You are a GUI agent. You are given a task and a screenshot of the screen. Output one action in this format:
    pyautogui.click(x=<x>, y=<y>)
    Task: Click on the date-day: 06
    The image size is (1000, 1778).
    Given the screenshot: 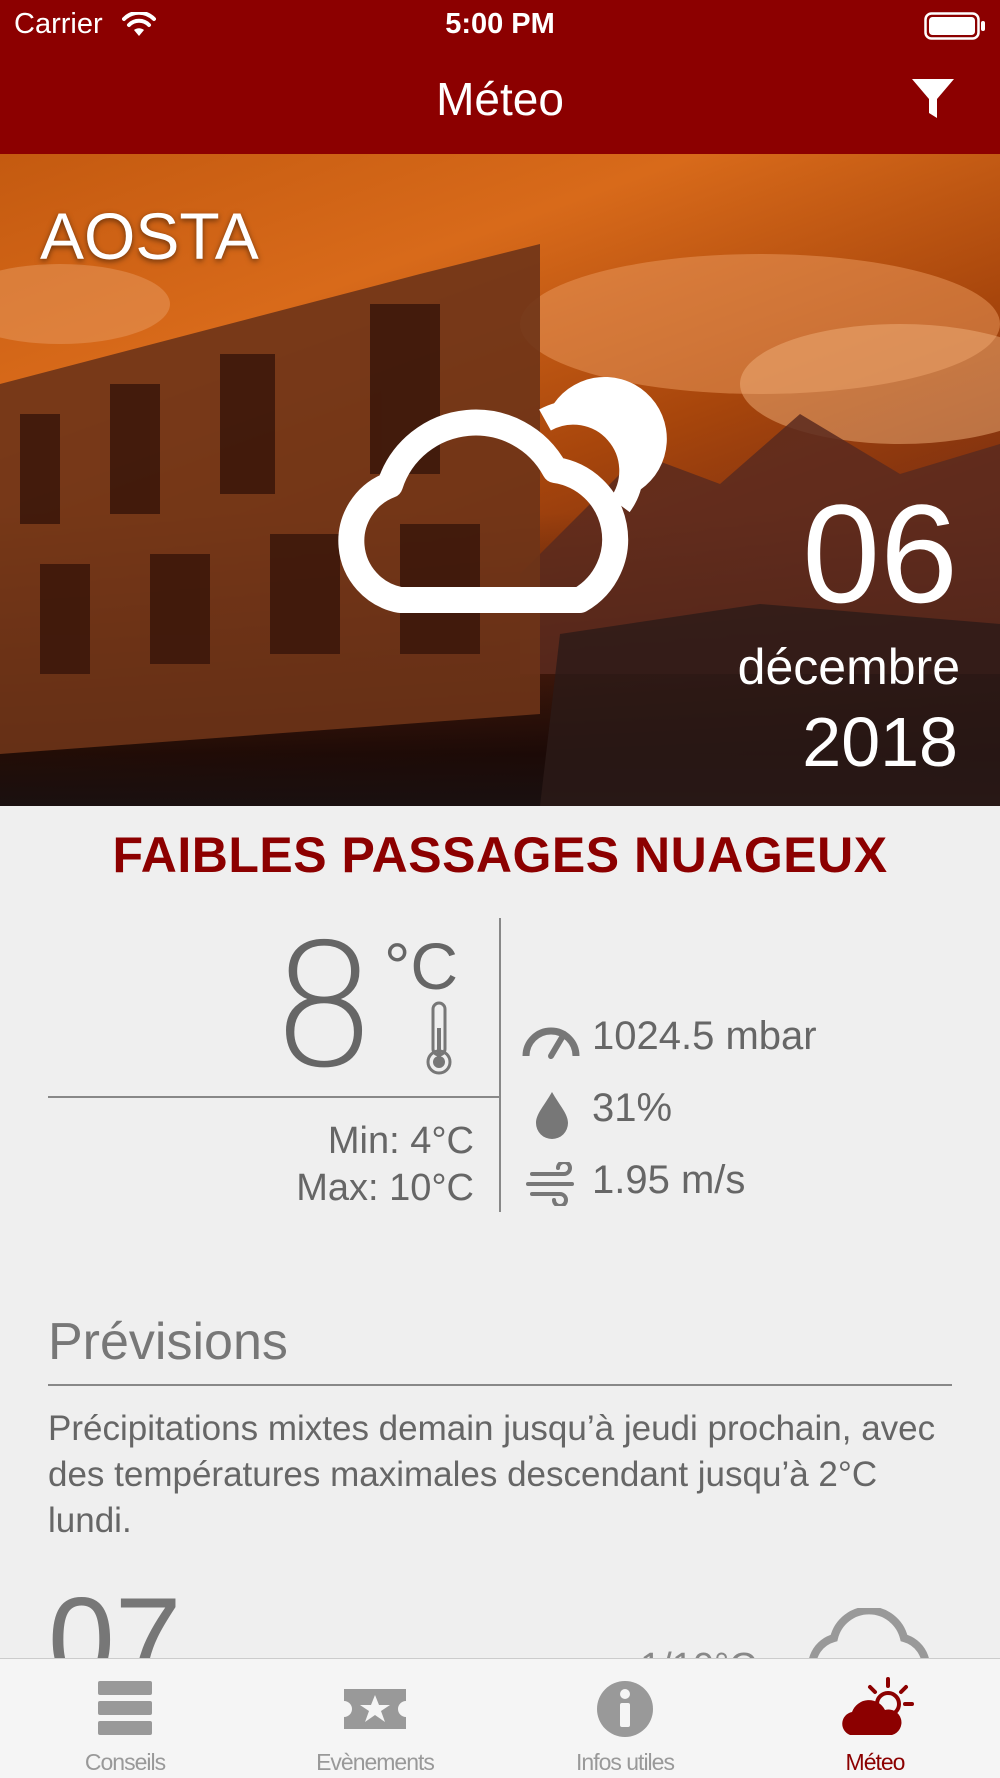 What is the action you would take?
    pyautogui.click(x=880, y=553)
    